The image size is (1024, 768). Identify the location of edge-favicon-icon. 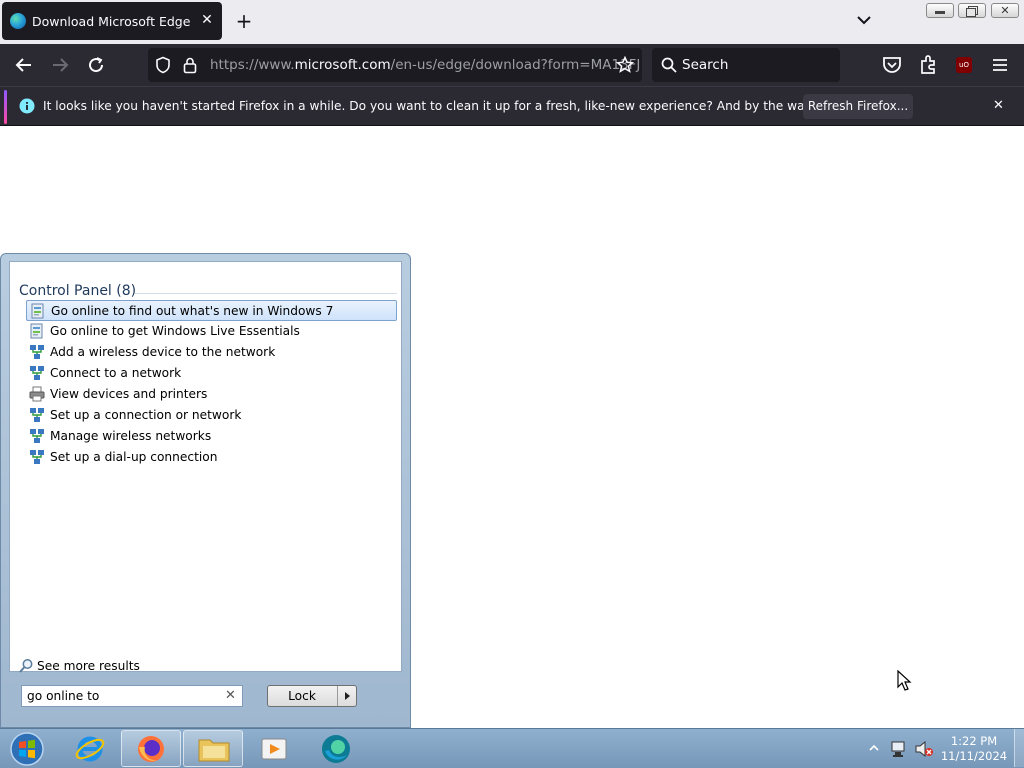
(18, 21).